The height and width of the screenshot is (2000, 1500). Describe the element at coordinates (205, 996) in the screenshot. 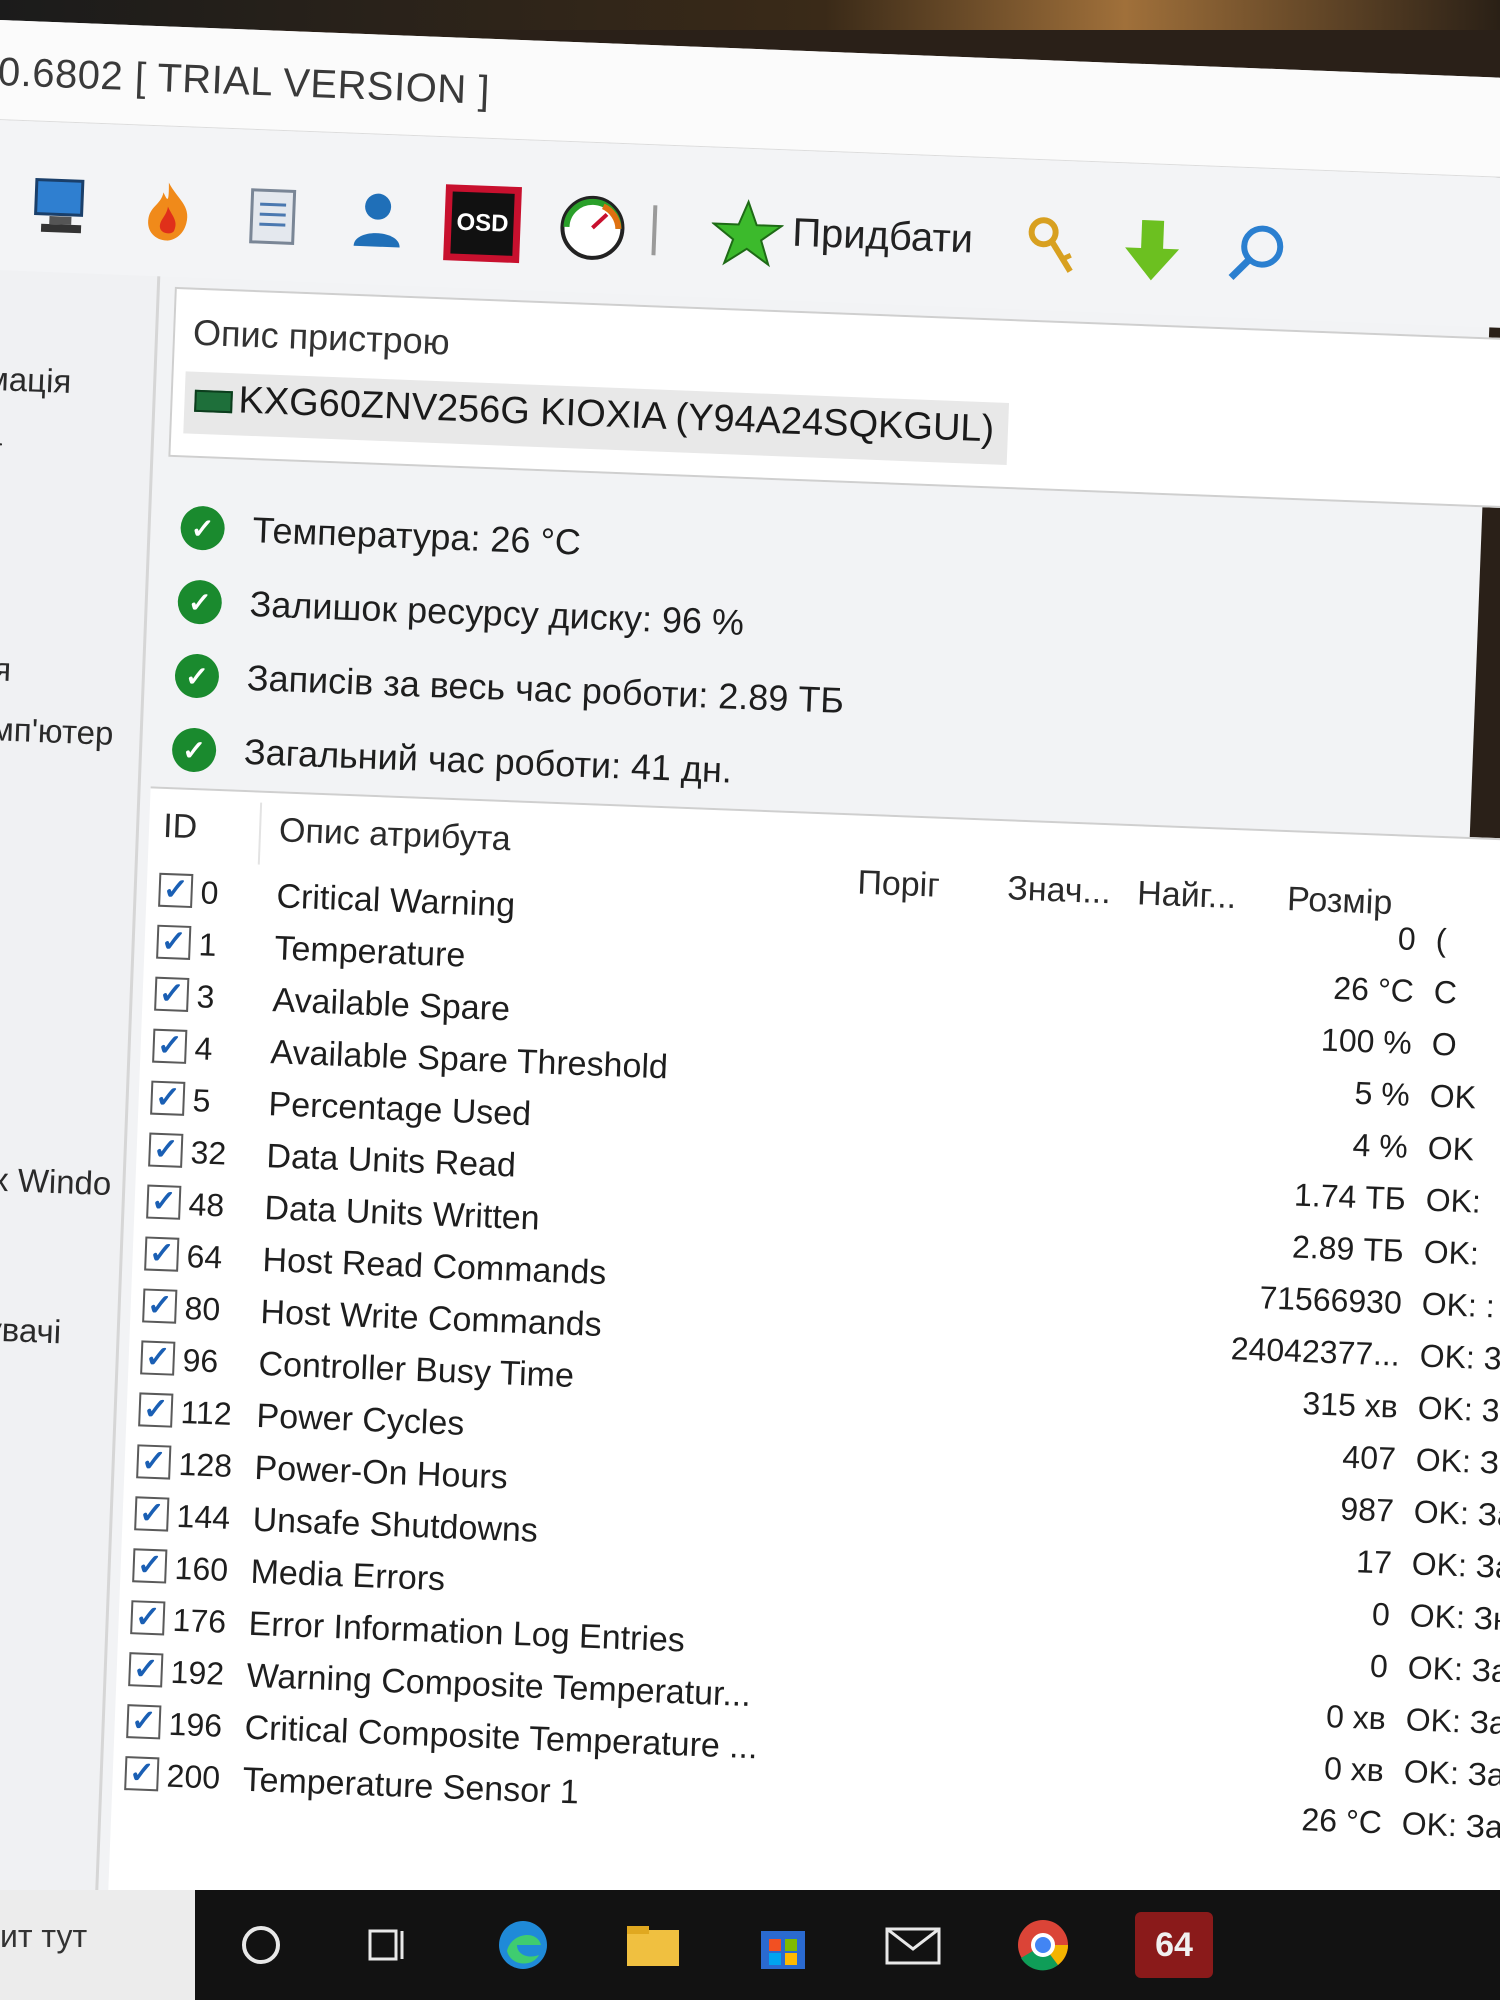

I see `attribute-id: 3` at that location.